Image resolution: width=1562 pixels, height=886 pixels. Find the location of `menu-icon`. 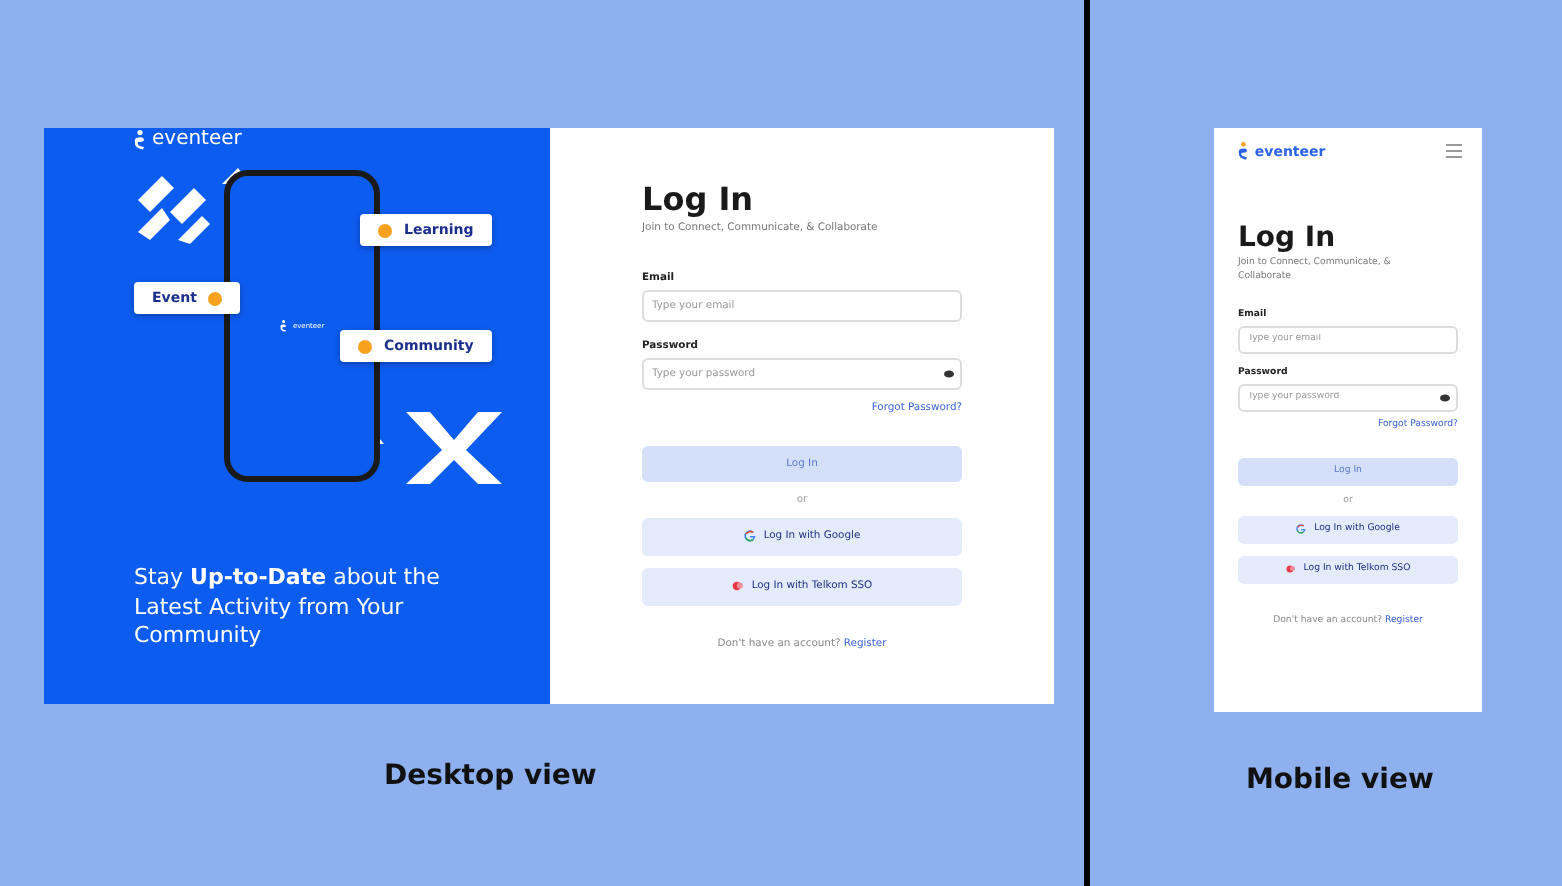

menu-icon is located at coordinates (1454, 151).